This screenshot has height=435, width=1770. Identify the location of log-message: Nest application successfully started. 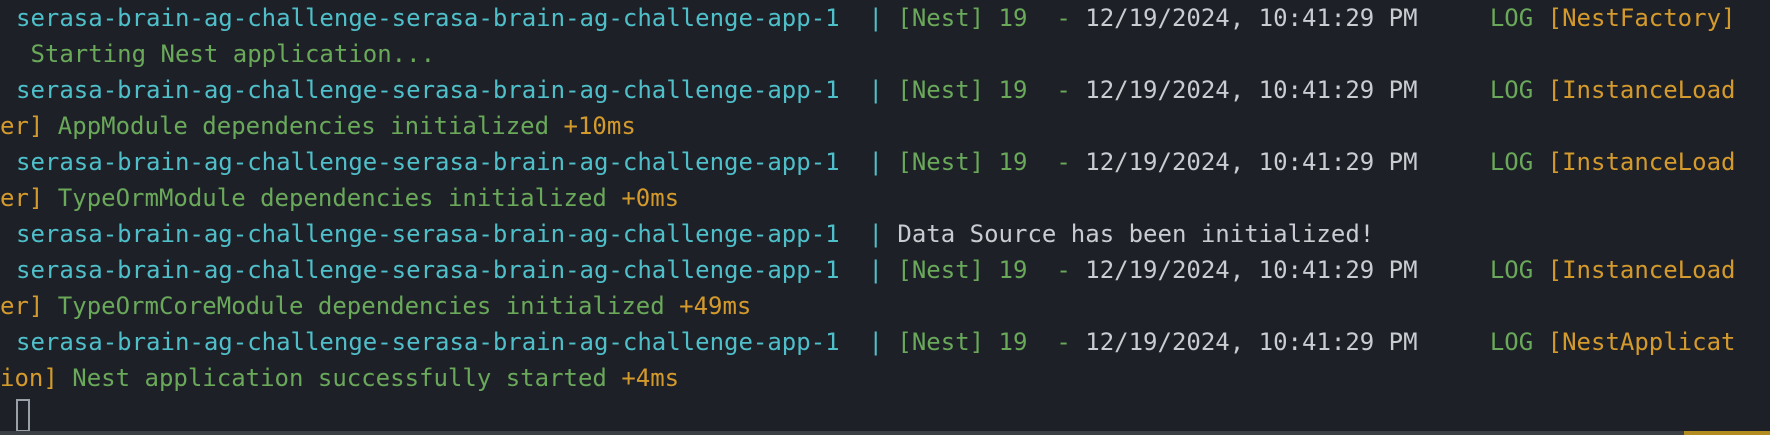
(339, 378).